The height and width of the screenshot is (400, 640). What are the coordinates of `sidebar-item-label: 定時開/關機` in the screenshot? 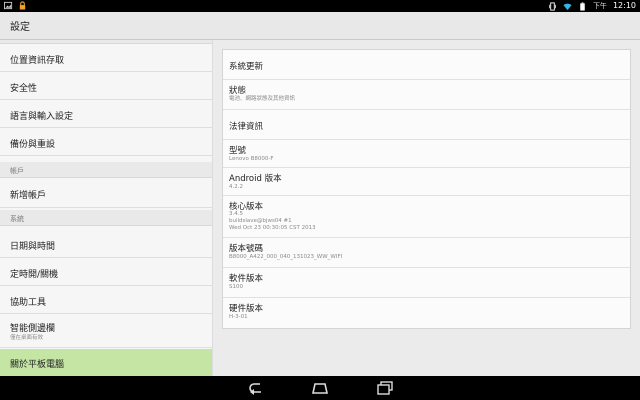 It's located at (34, 275).